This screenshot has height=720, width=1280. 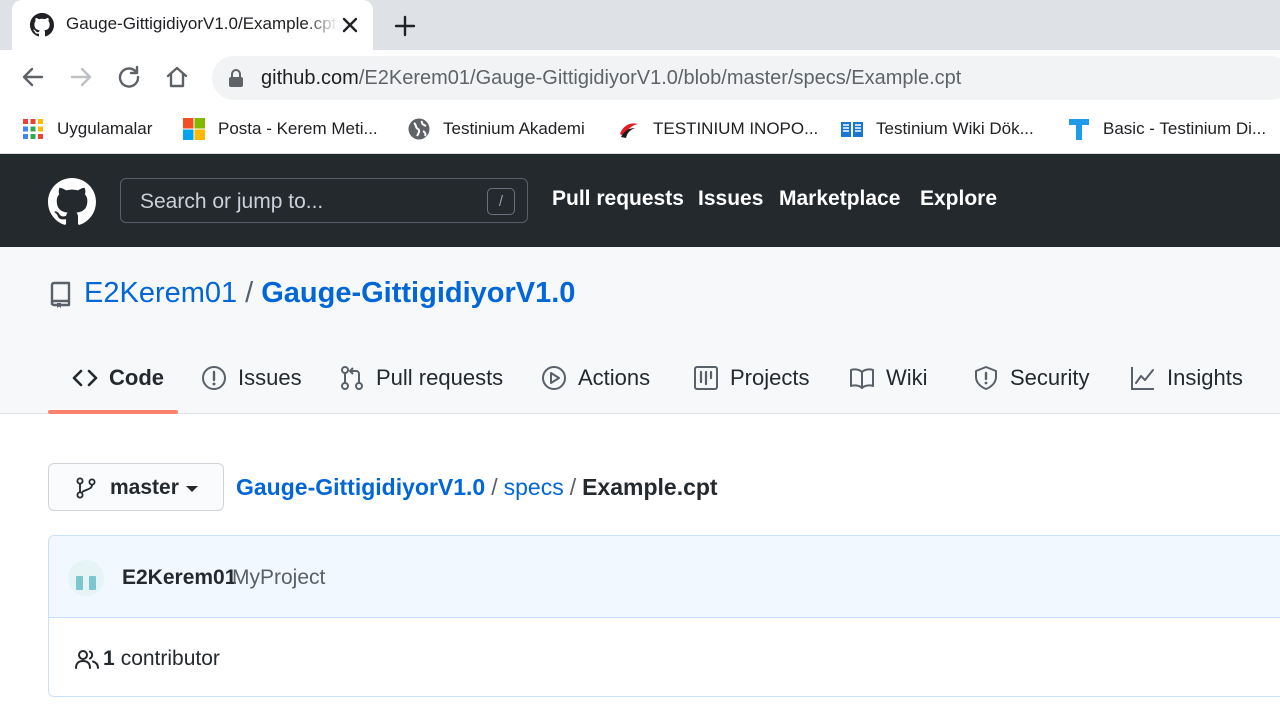 What do you see at coordinates (136, 377) in the screenshot?
I see `tab-label: Code` at bounding box center [136, 377].